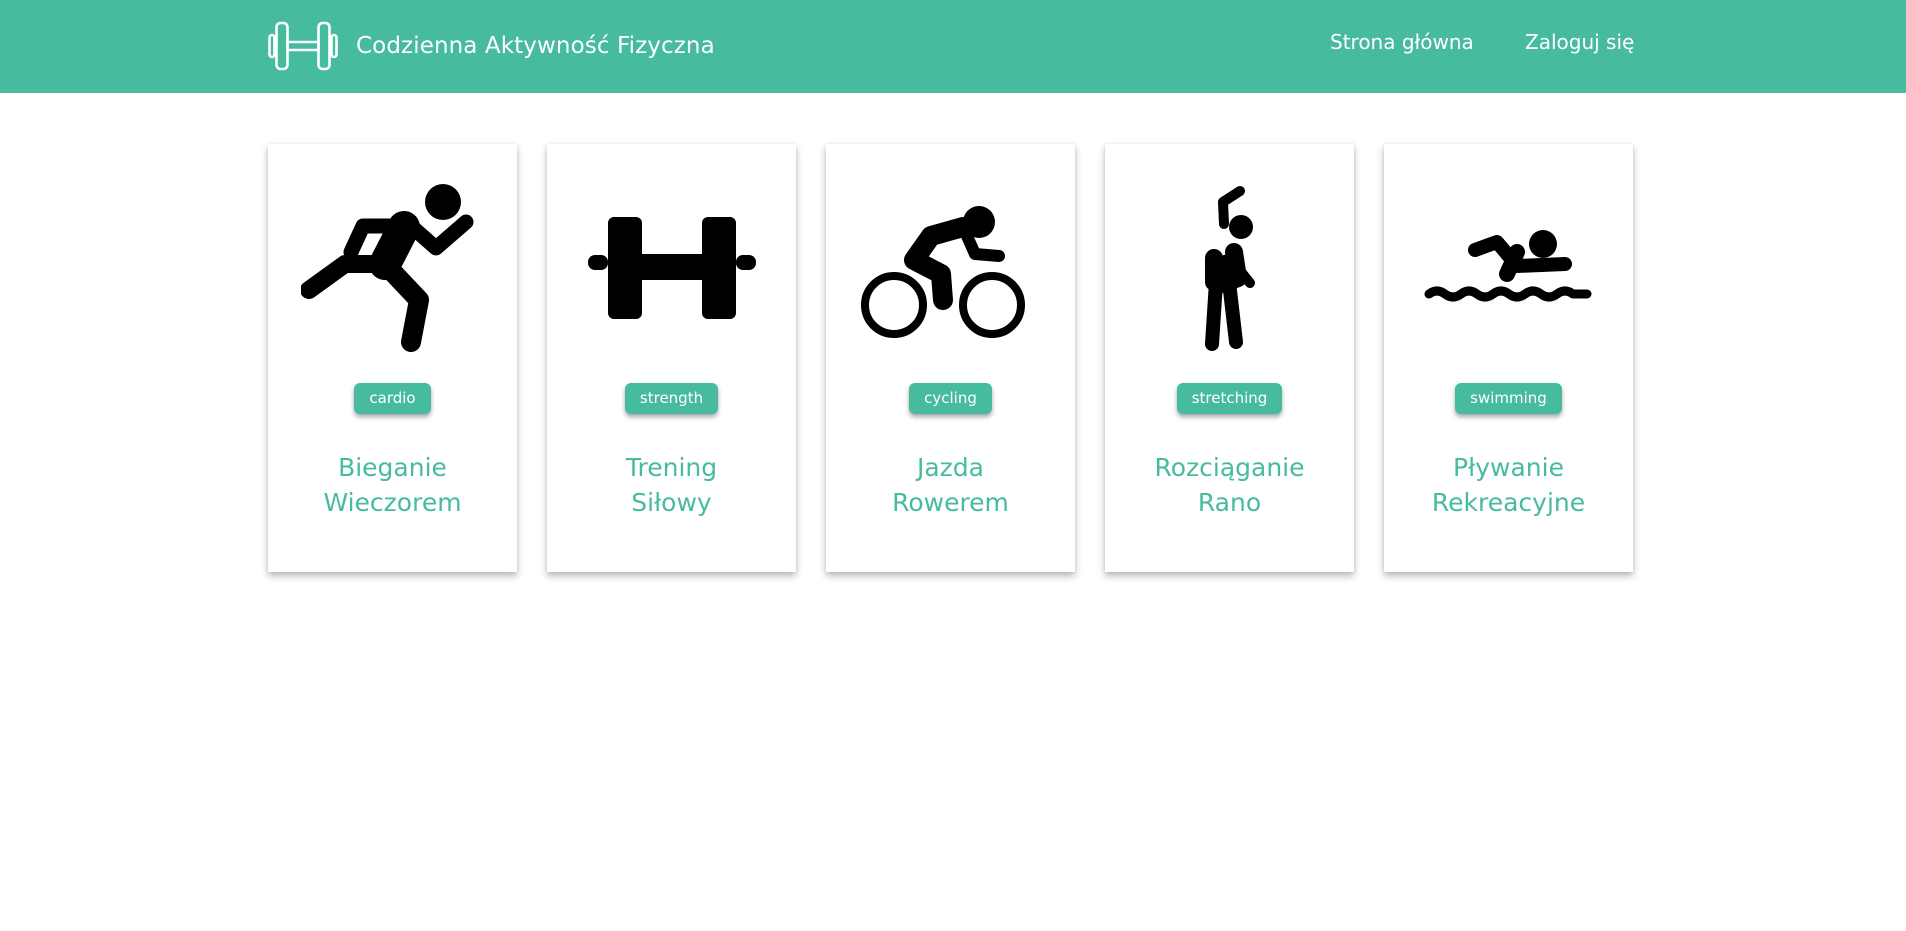  What do you see at coordinates (1229, 467) in the screenshot?
I see `activity-title-line: Rozciąganie` at bounding box center [1229, 467].